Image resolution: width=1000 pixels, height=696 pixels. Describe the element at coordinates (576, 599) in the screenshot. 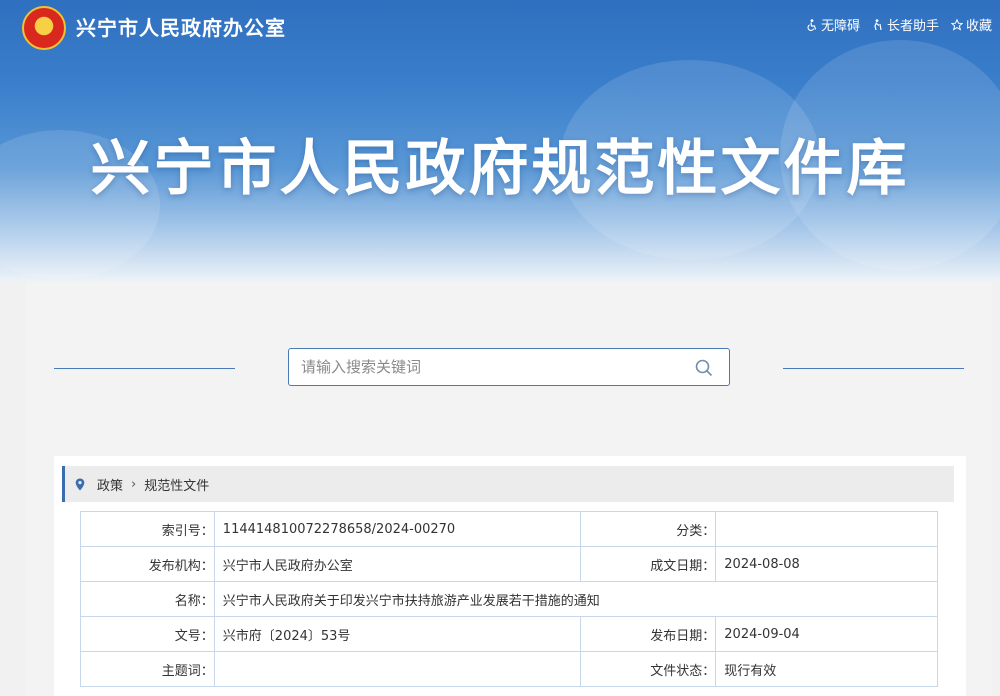

I see `name-value: 兴宁市人民政府关于印发兴宁市扶持旅游产业发展若干措施的通知` at that location.